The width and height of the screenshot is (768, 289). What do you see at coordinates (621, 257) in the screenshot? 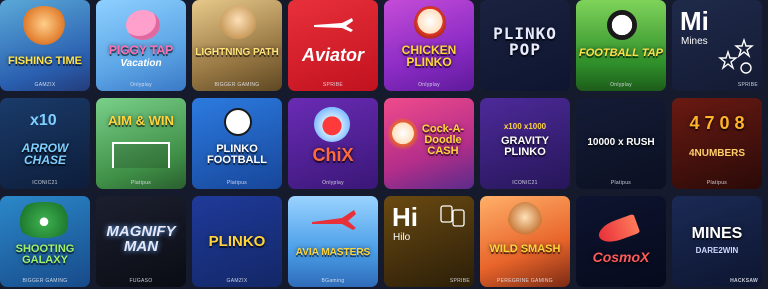
I see `game-title: CosmoX` at bounding box center [621, 257].